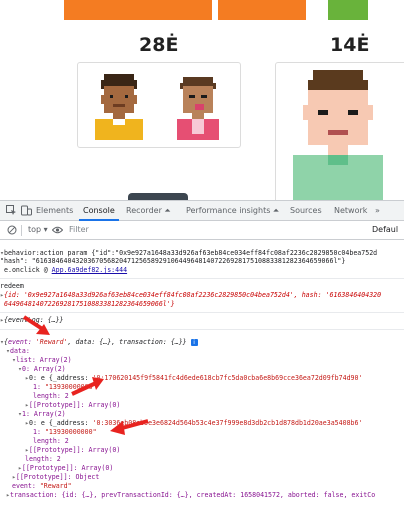  What do you see at coordinates (57, 230) in the screenshot?
I see `eye-icon` at bounding box center [57, 230].